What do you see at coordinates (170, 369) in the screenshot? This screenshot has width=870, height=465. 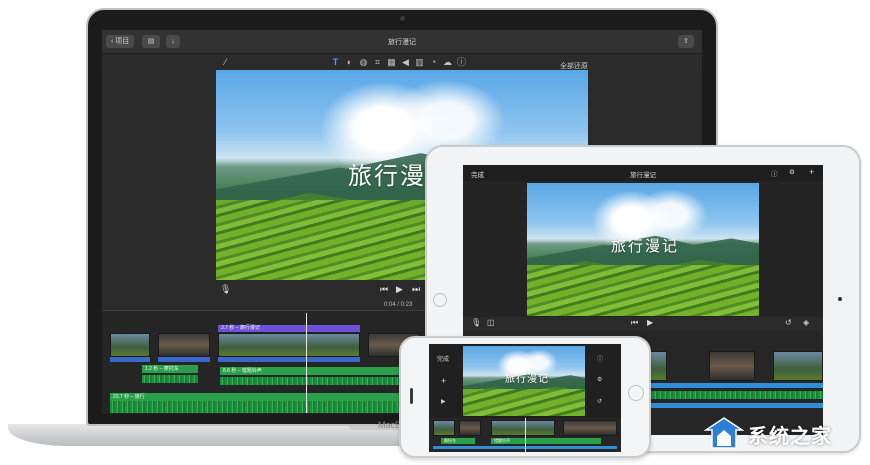 I see `audio-clip-motorcycle: 1.2 秒 – 摩托车` at bounding box center [170, 369].